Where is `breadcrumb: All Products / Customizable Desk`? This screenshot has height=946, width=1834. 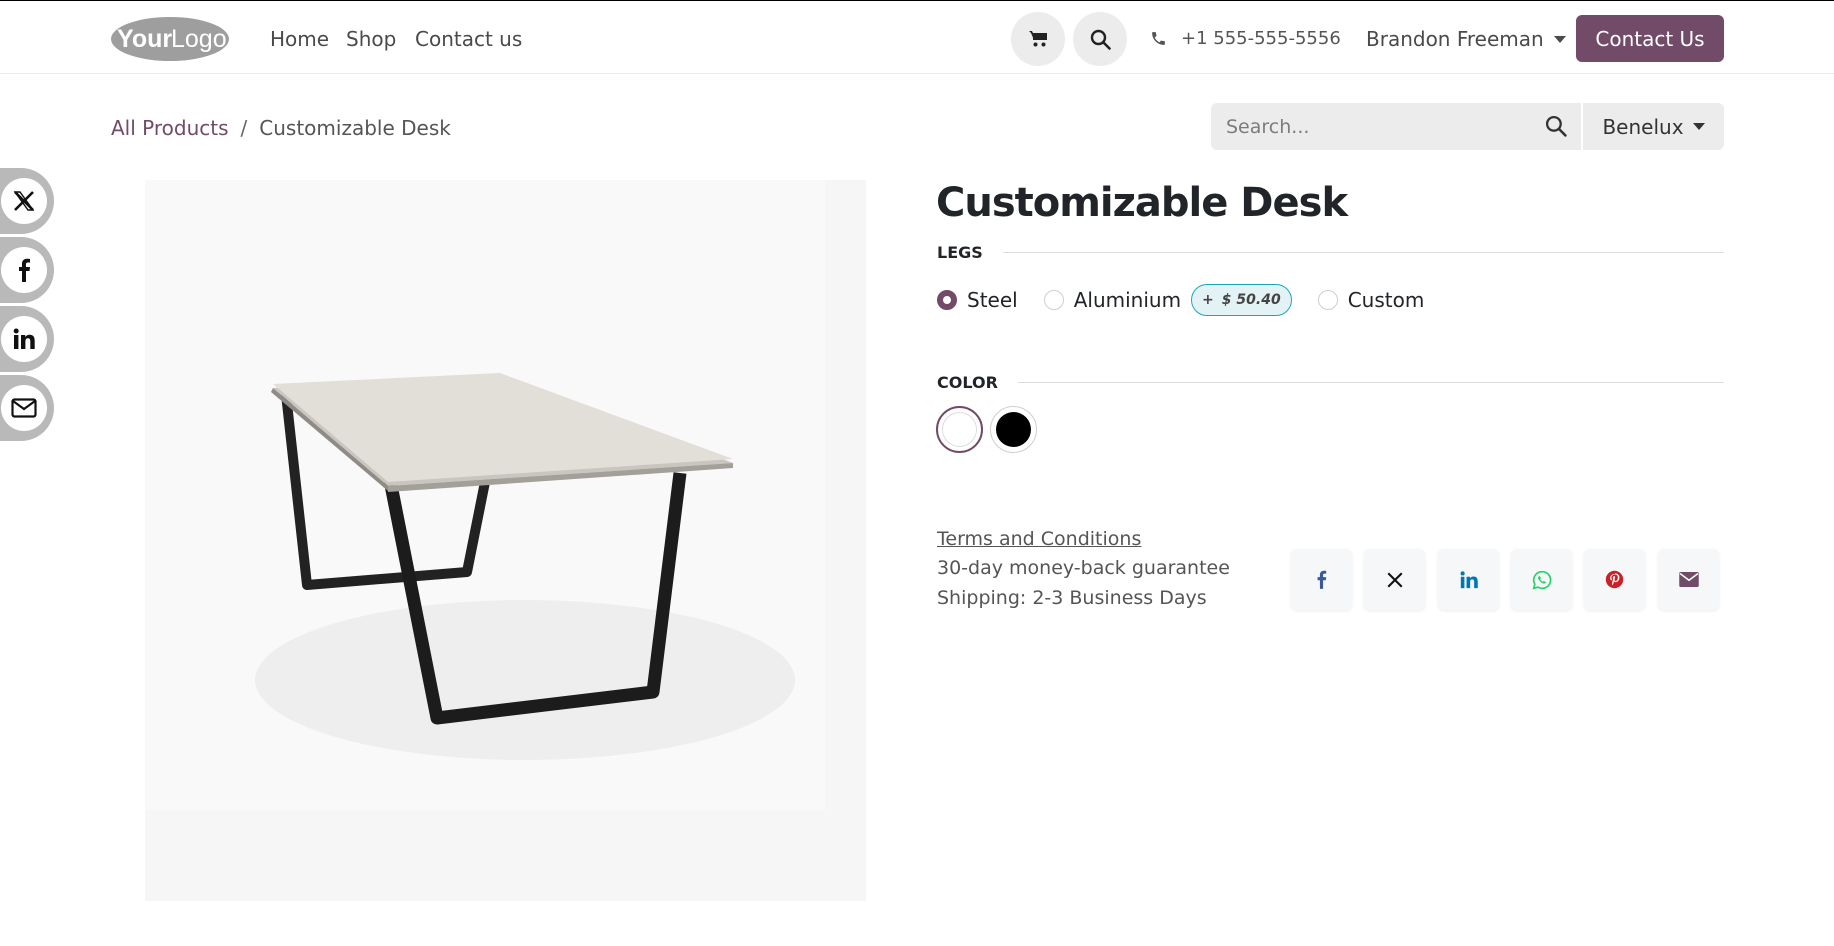 breadcrumb: All Products / Customizable Desk is located at coordinates (281, 128).